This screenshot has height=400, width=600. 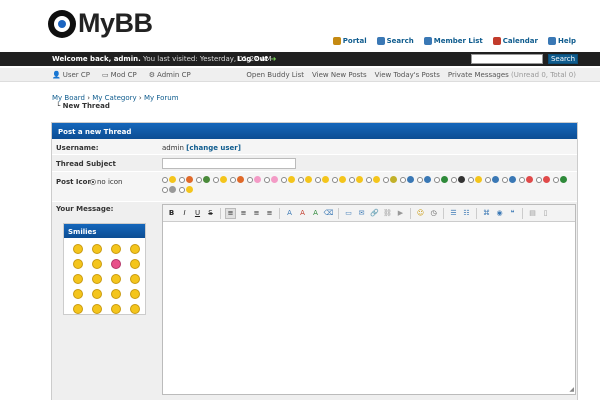 I want to click on ordered-list-button: ☷, so click(x=466, y=213).